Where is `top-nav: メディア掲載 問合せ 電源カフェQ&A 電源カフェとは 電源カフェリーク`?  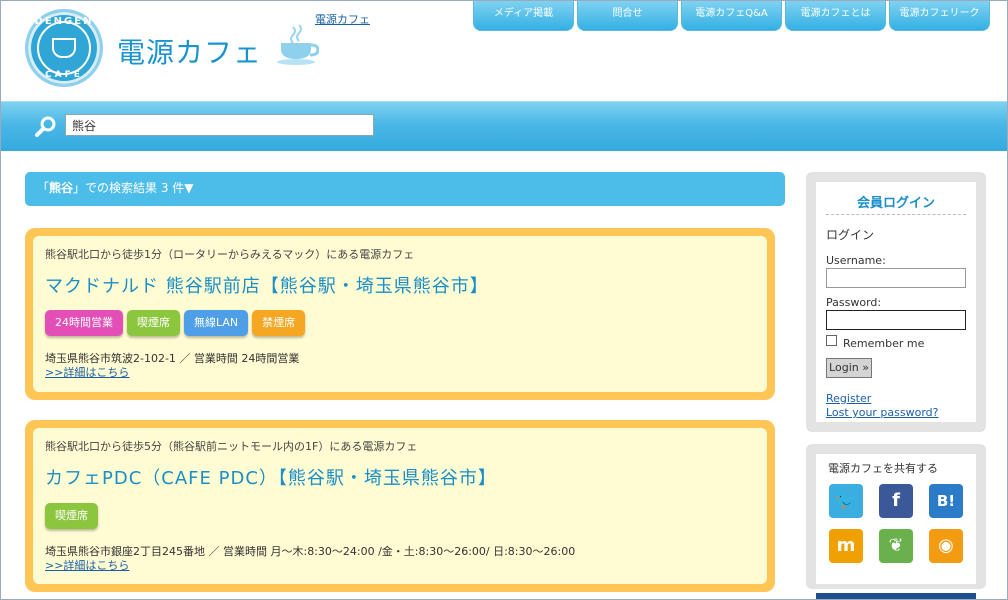
top-nav: メディア掲載 問合せ 電源カフェQ&A 電源カフェとは 電源カフェリーク is located at coordinates (733, 16).